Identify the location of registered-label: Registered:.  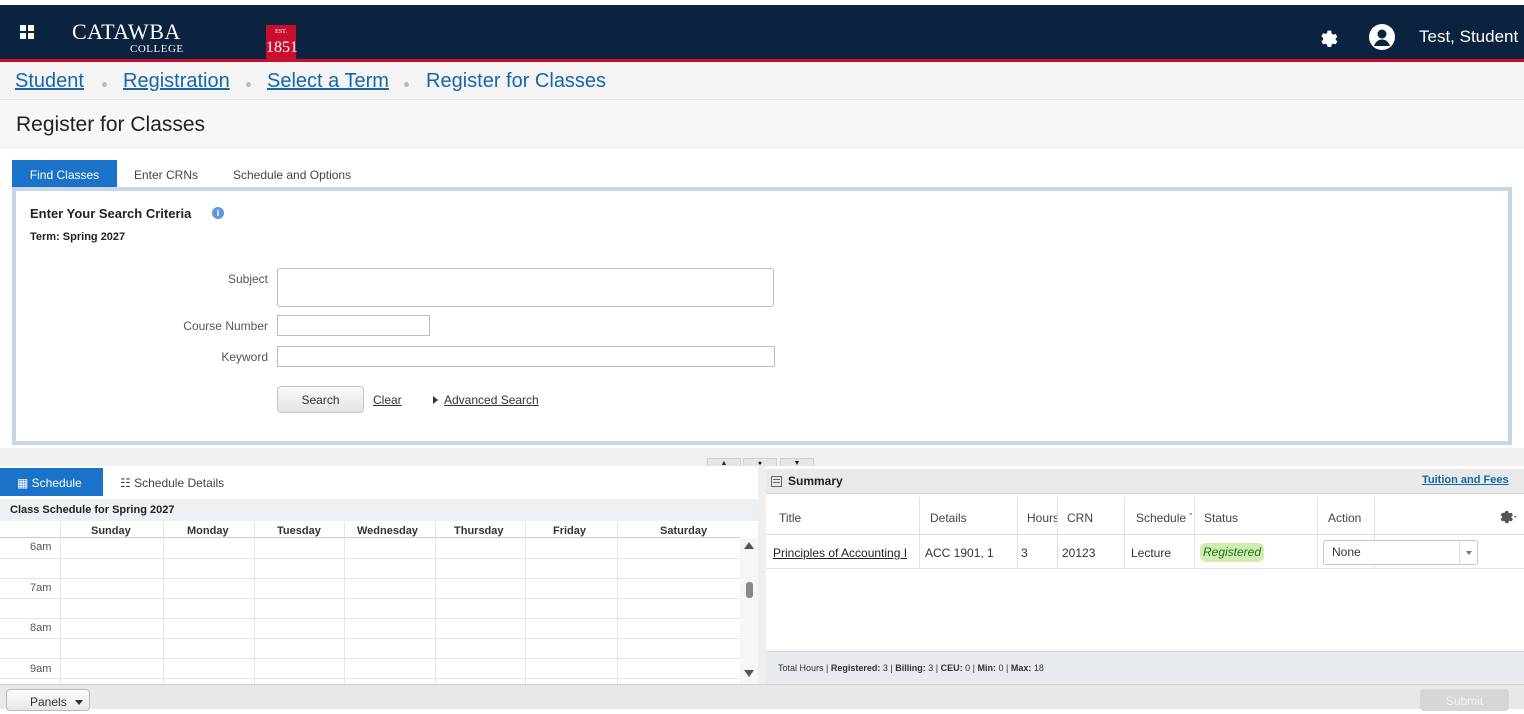
(855, 668).